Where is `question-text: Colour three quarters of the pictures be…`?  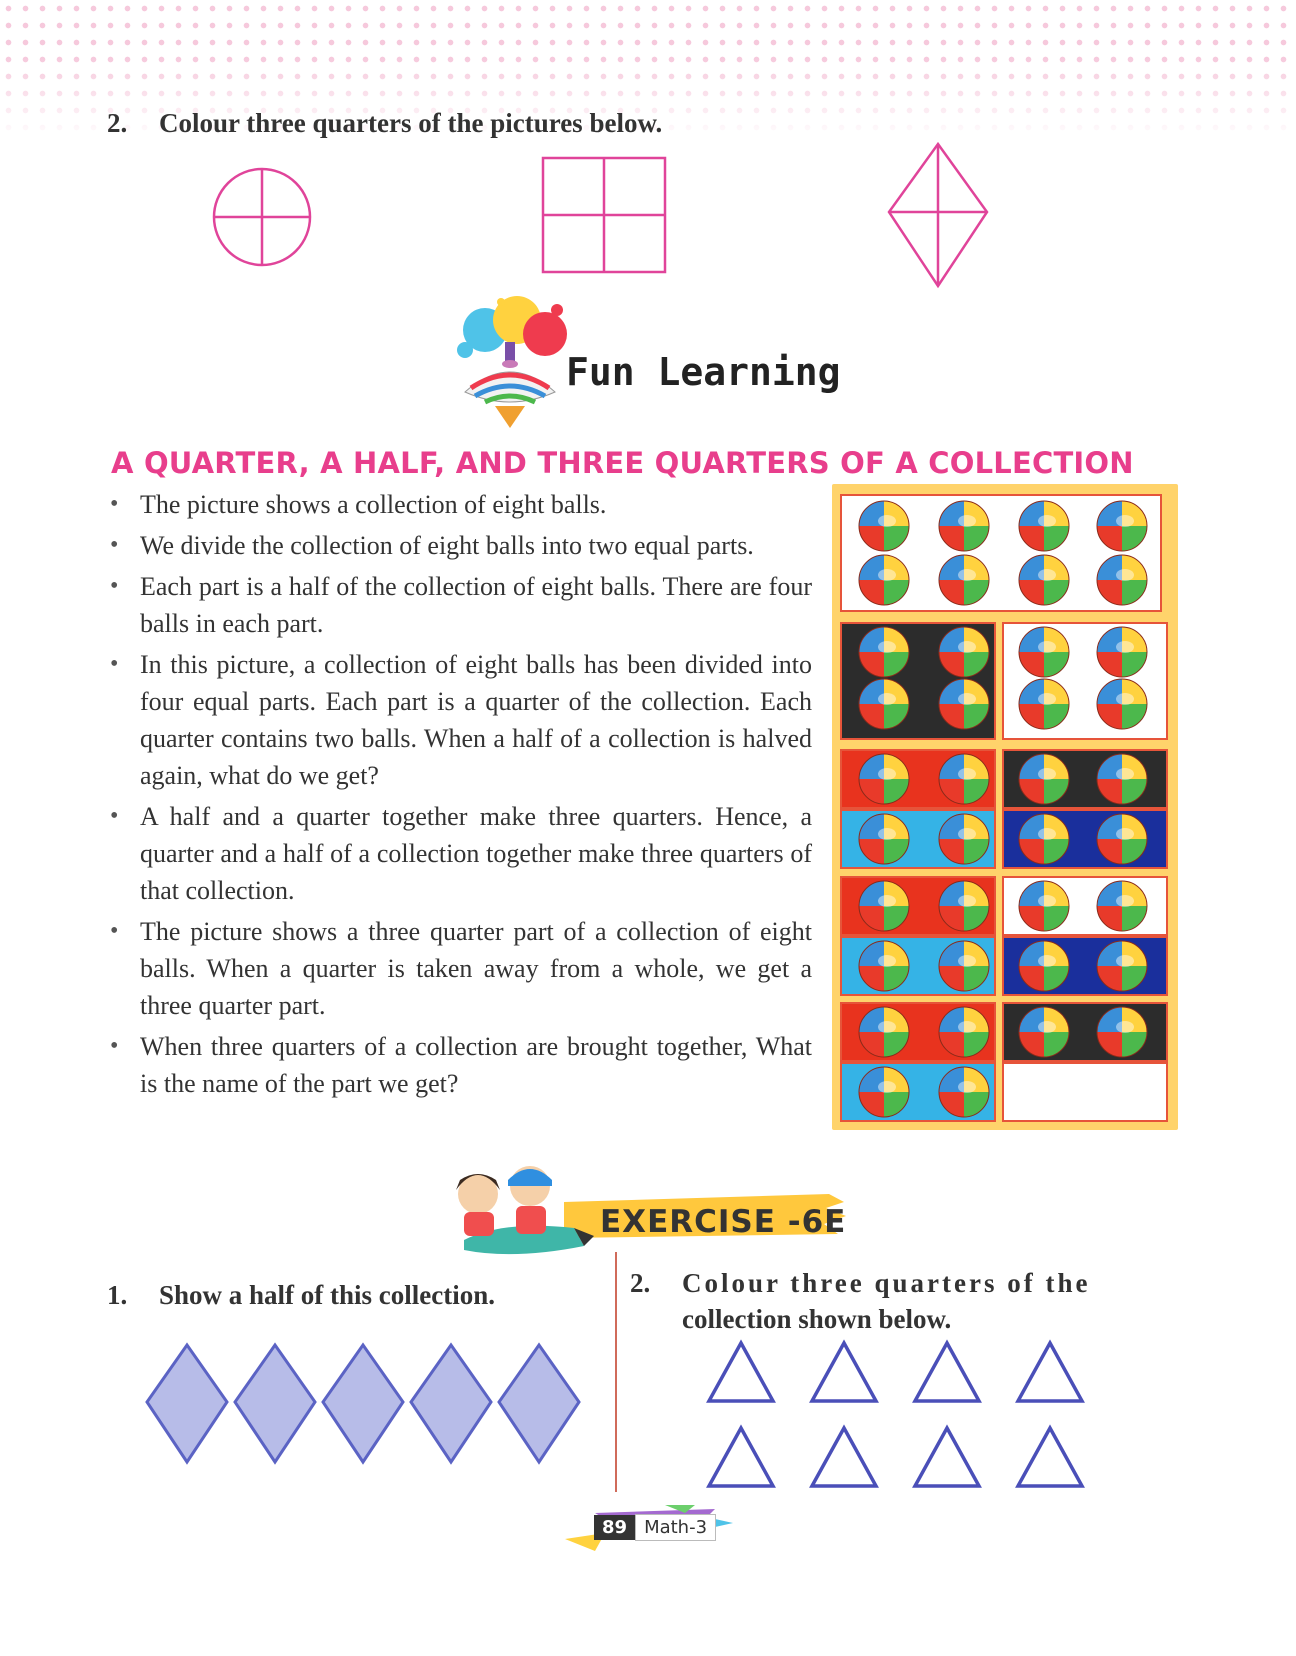 question-text: Colour three quarters of the pictures be… is located at coordinates (411, 123).